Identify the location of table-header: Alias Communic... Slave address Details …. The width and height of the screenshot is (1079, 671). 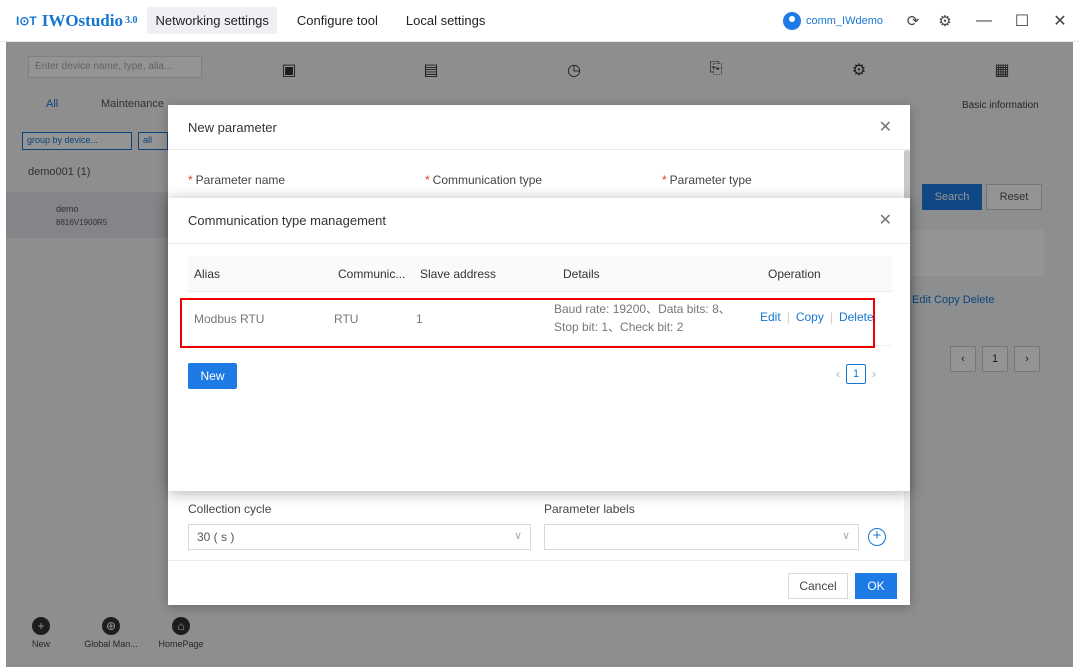
(540, 274).